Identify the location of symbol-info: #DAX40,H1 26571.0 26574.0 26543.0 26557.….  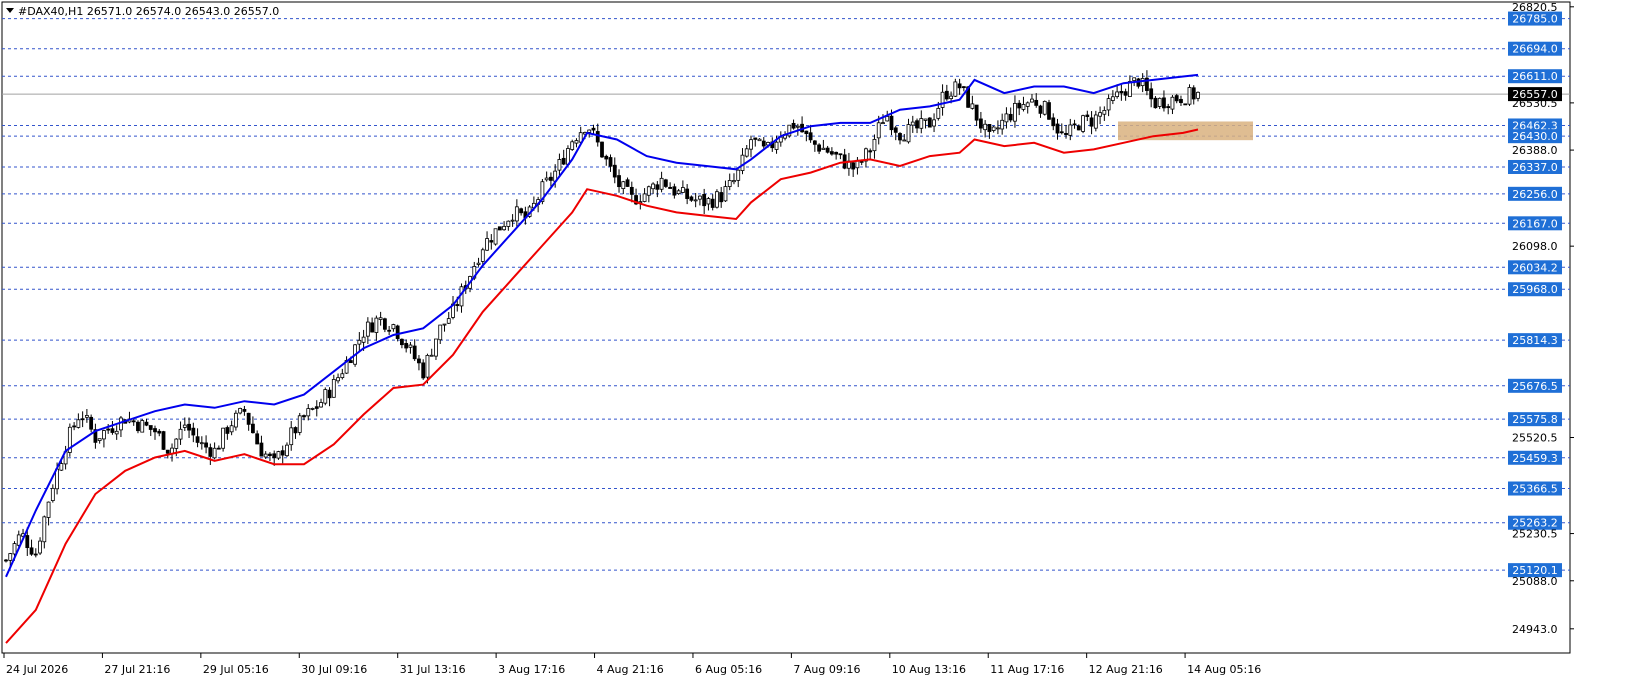
(148, 11).